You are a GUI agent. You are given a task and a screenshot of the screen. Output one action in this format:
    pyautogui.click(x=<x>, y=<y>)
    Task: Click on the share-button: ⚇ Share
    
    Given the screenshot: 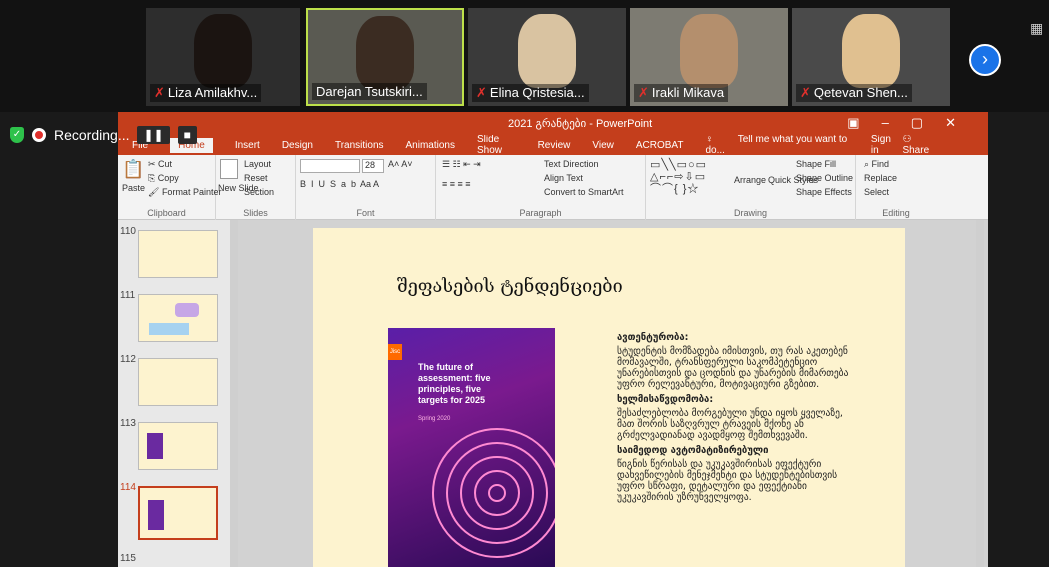 What is the action you would take?
    pyautogui.click(x=934, y=145)
    